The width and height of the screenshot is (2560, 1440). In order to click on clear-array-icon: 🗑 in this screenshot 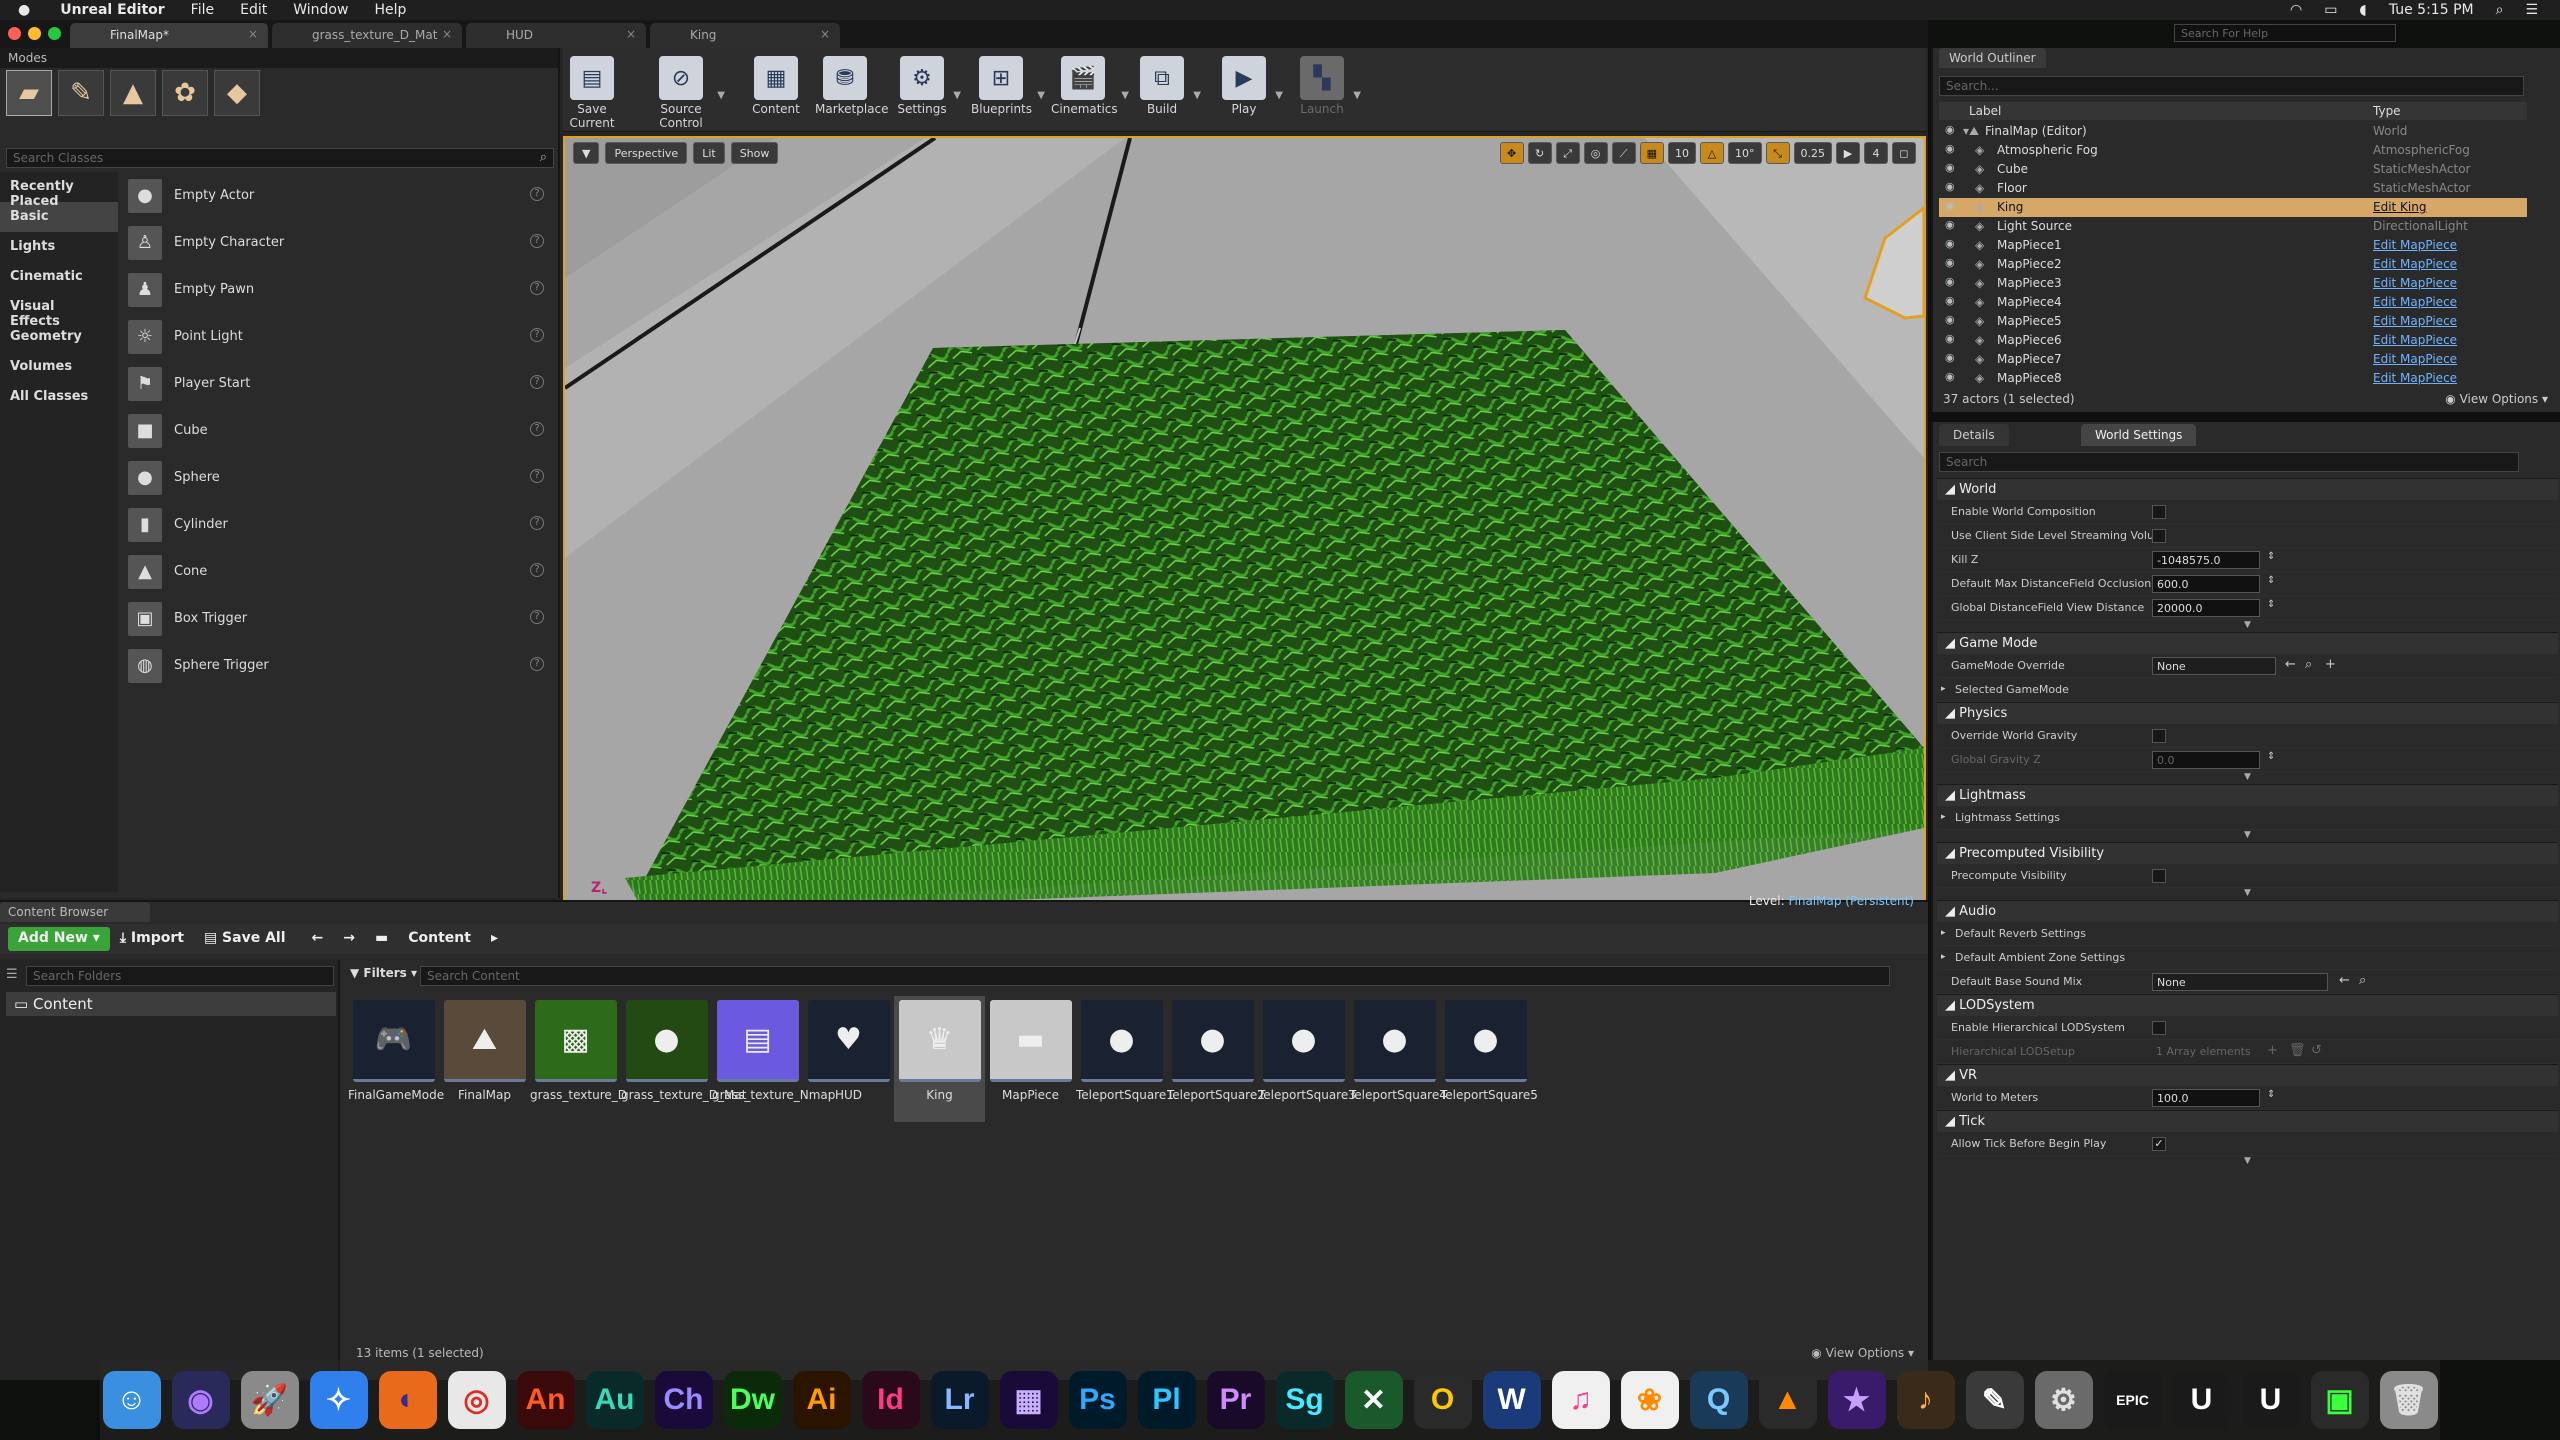, I will do `click(2297, 1050)`.